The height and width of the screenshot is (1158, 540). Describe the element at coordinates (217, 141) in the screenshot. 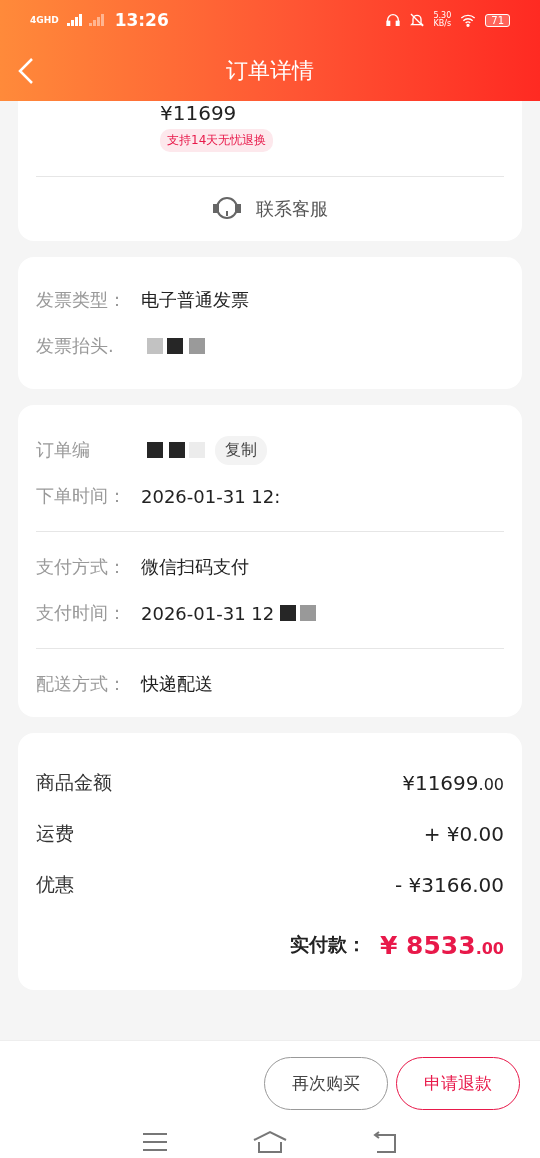

I see `return-policy-tag: 支持14天无忧退换` at that location.